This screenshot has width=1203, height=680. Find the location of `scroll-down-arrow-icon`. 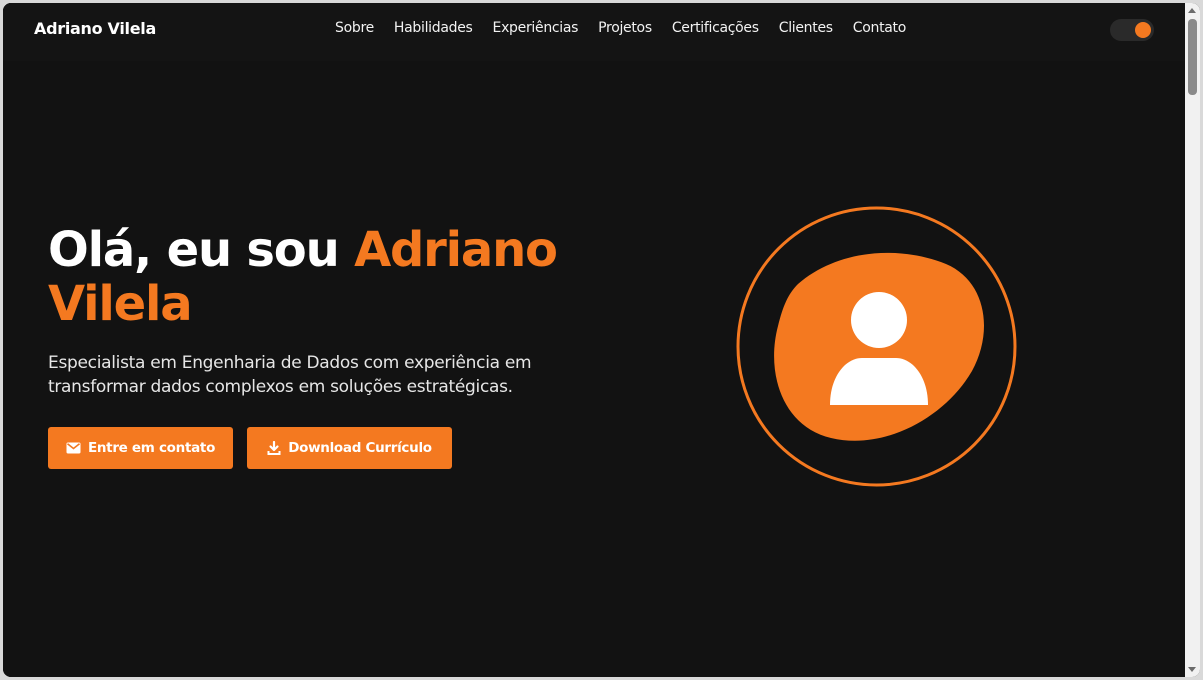

scroll-down-arrow-icon is located at coordinates (1192, 669).